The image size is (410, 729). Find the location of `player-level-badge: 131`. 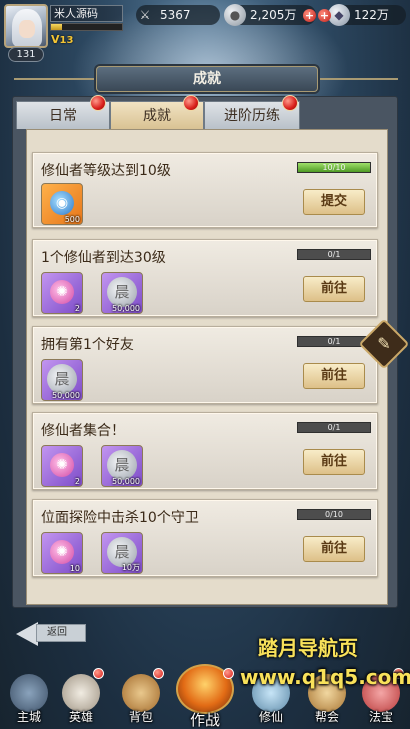

player-level-badge: 131 is located at coordinates (26, 54).